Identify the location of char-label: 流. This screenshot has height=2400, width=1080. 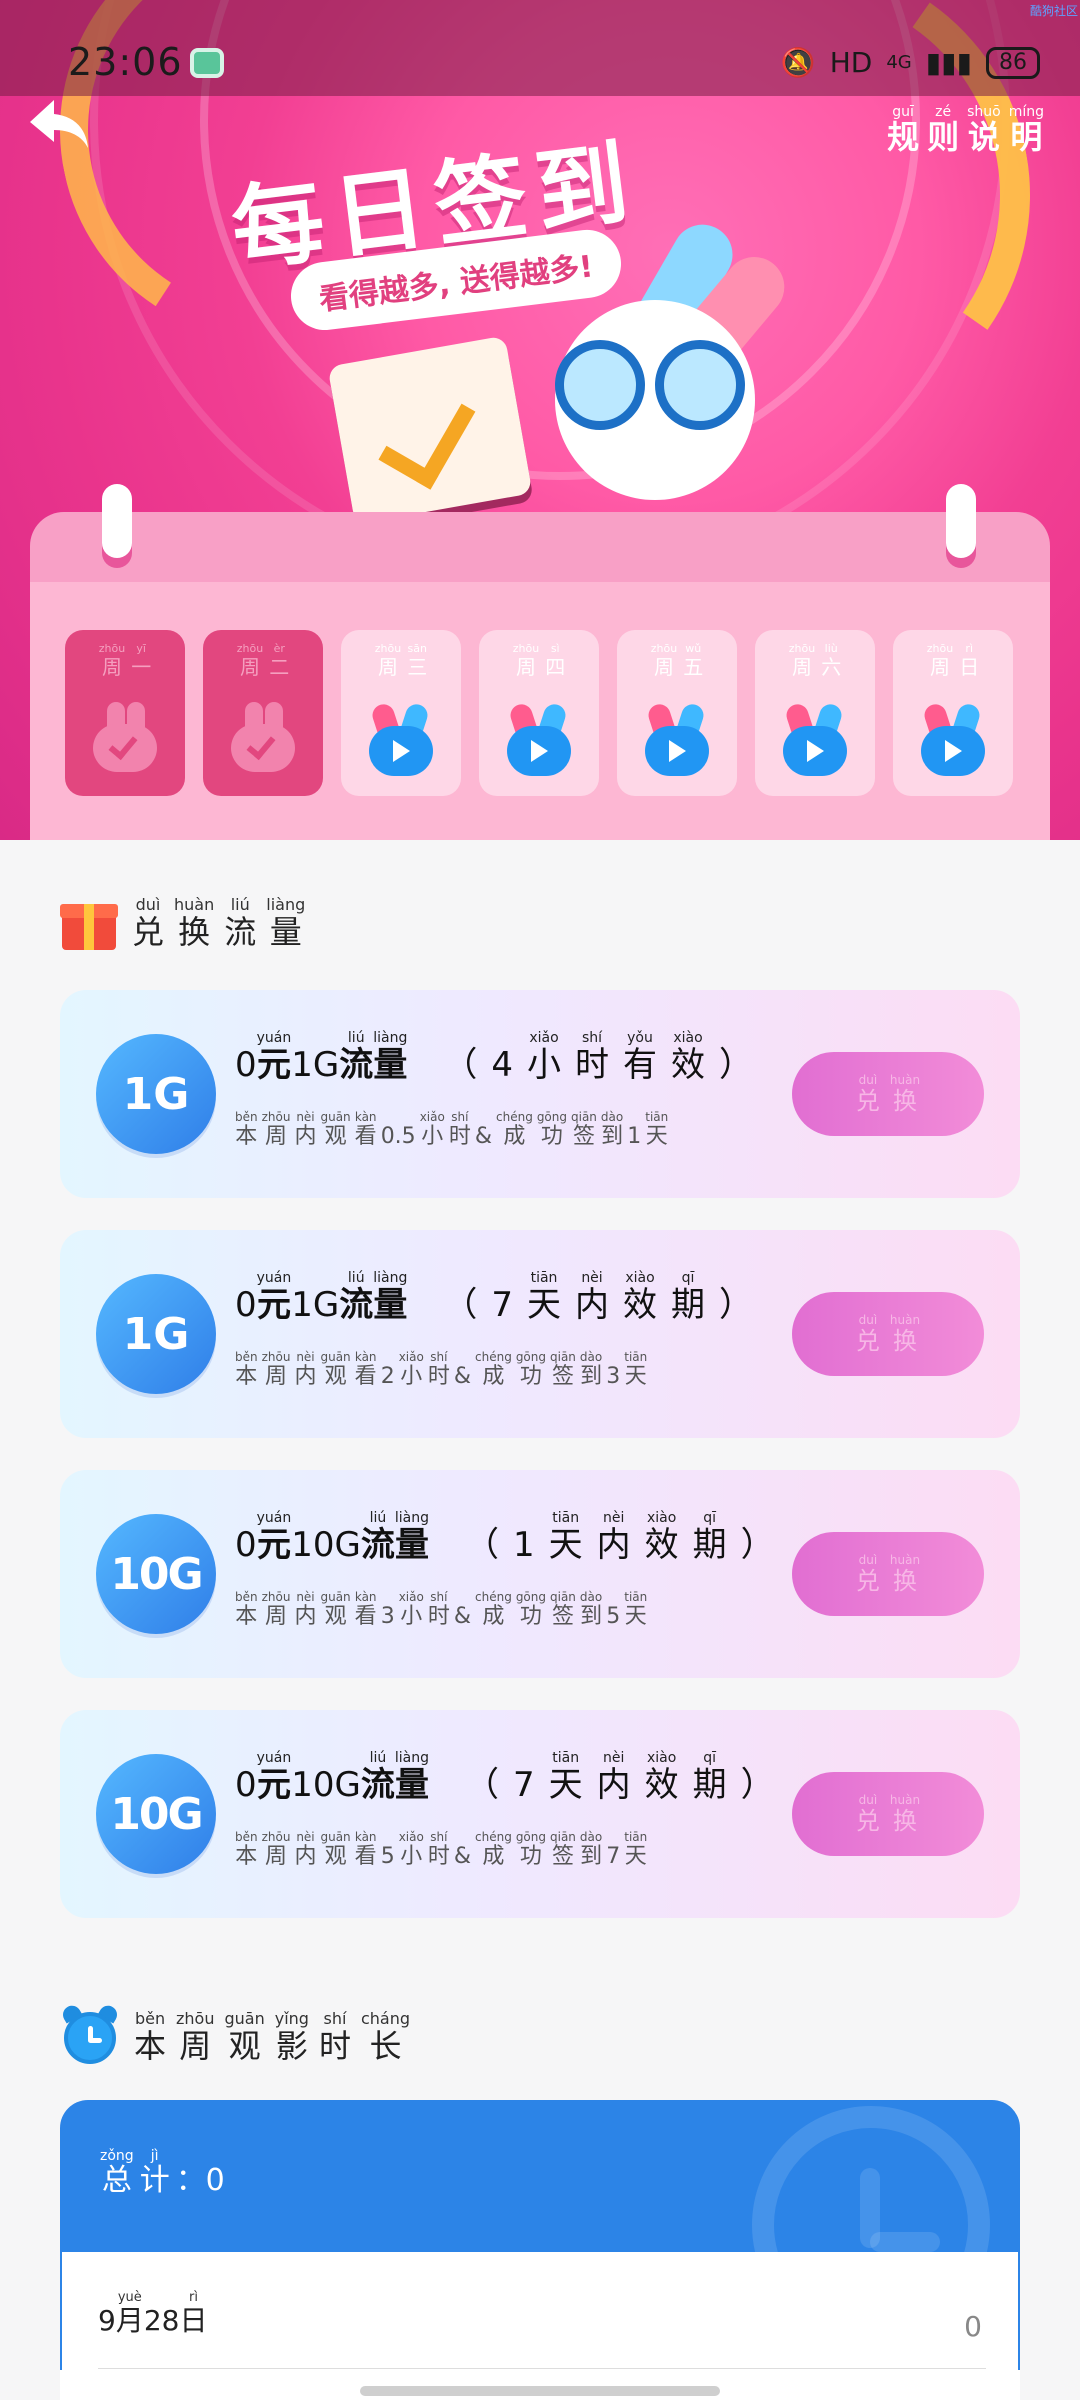
(240, 932).